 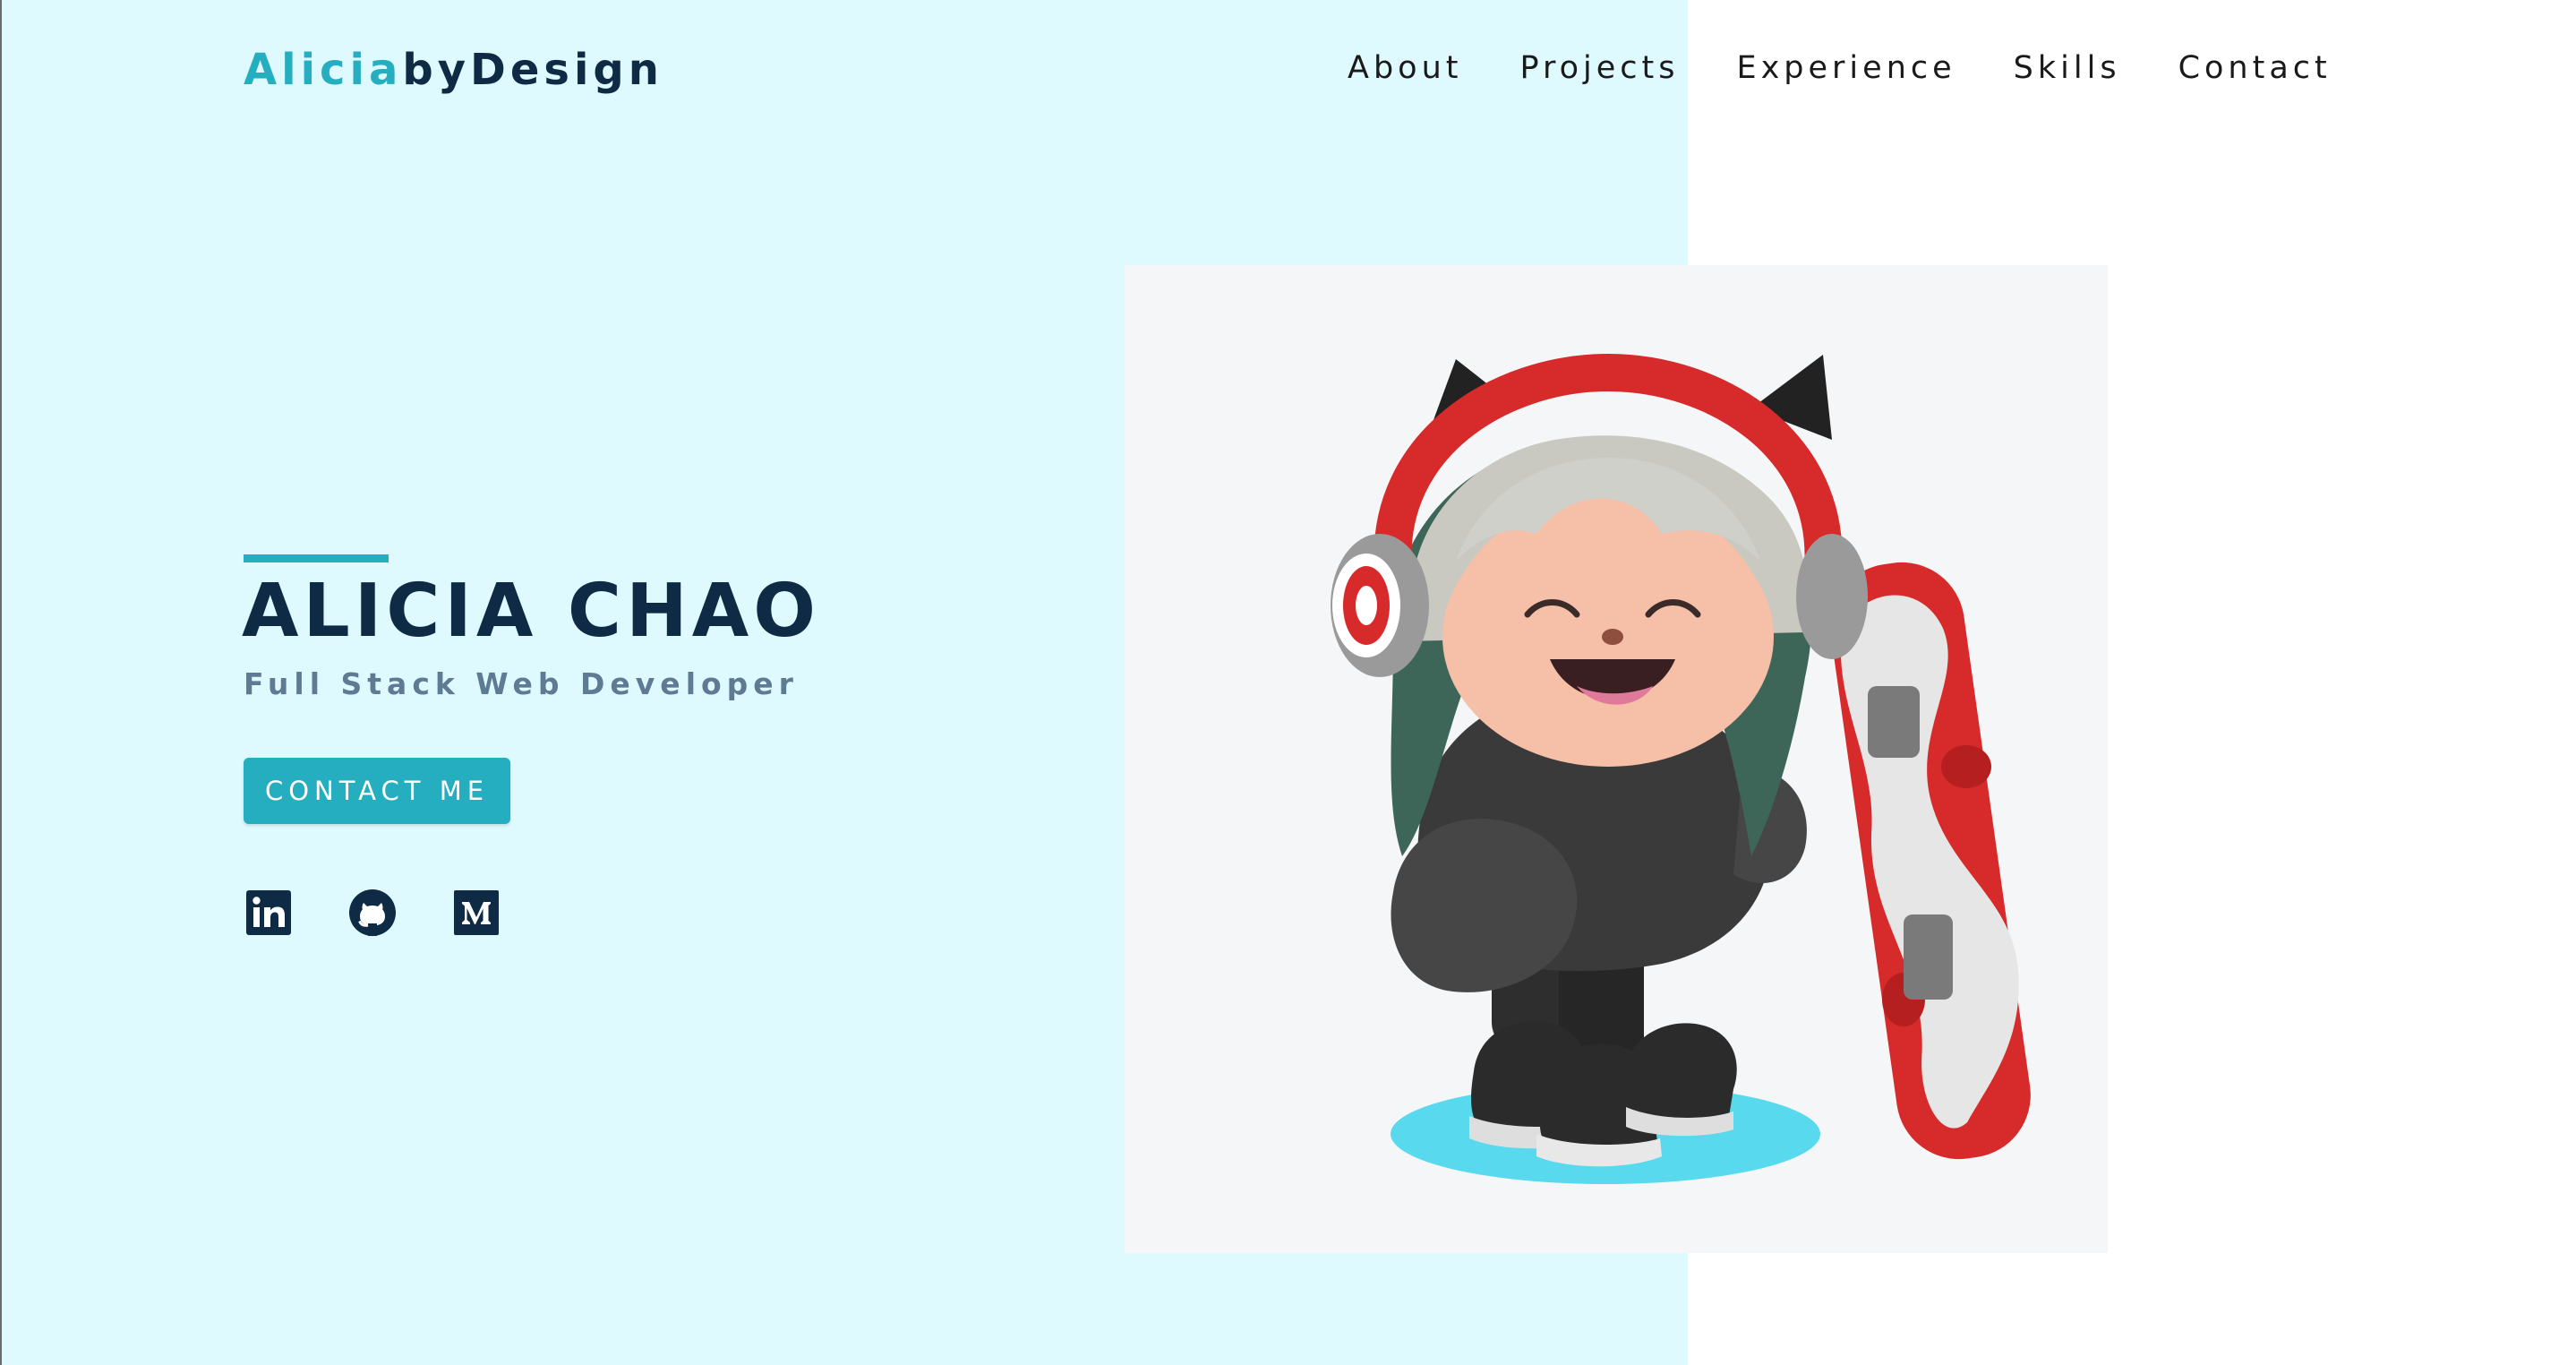 I want to click on logo-part-alicia: Alicia, so click(x=323, y=70).